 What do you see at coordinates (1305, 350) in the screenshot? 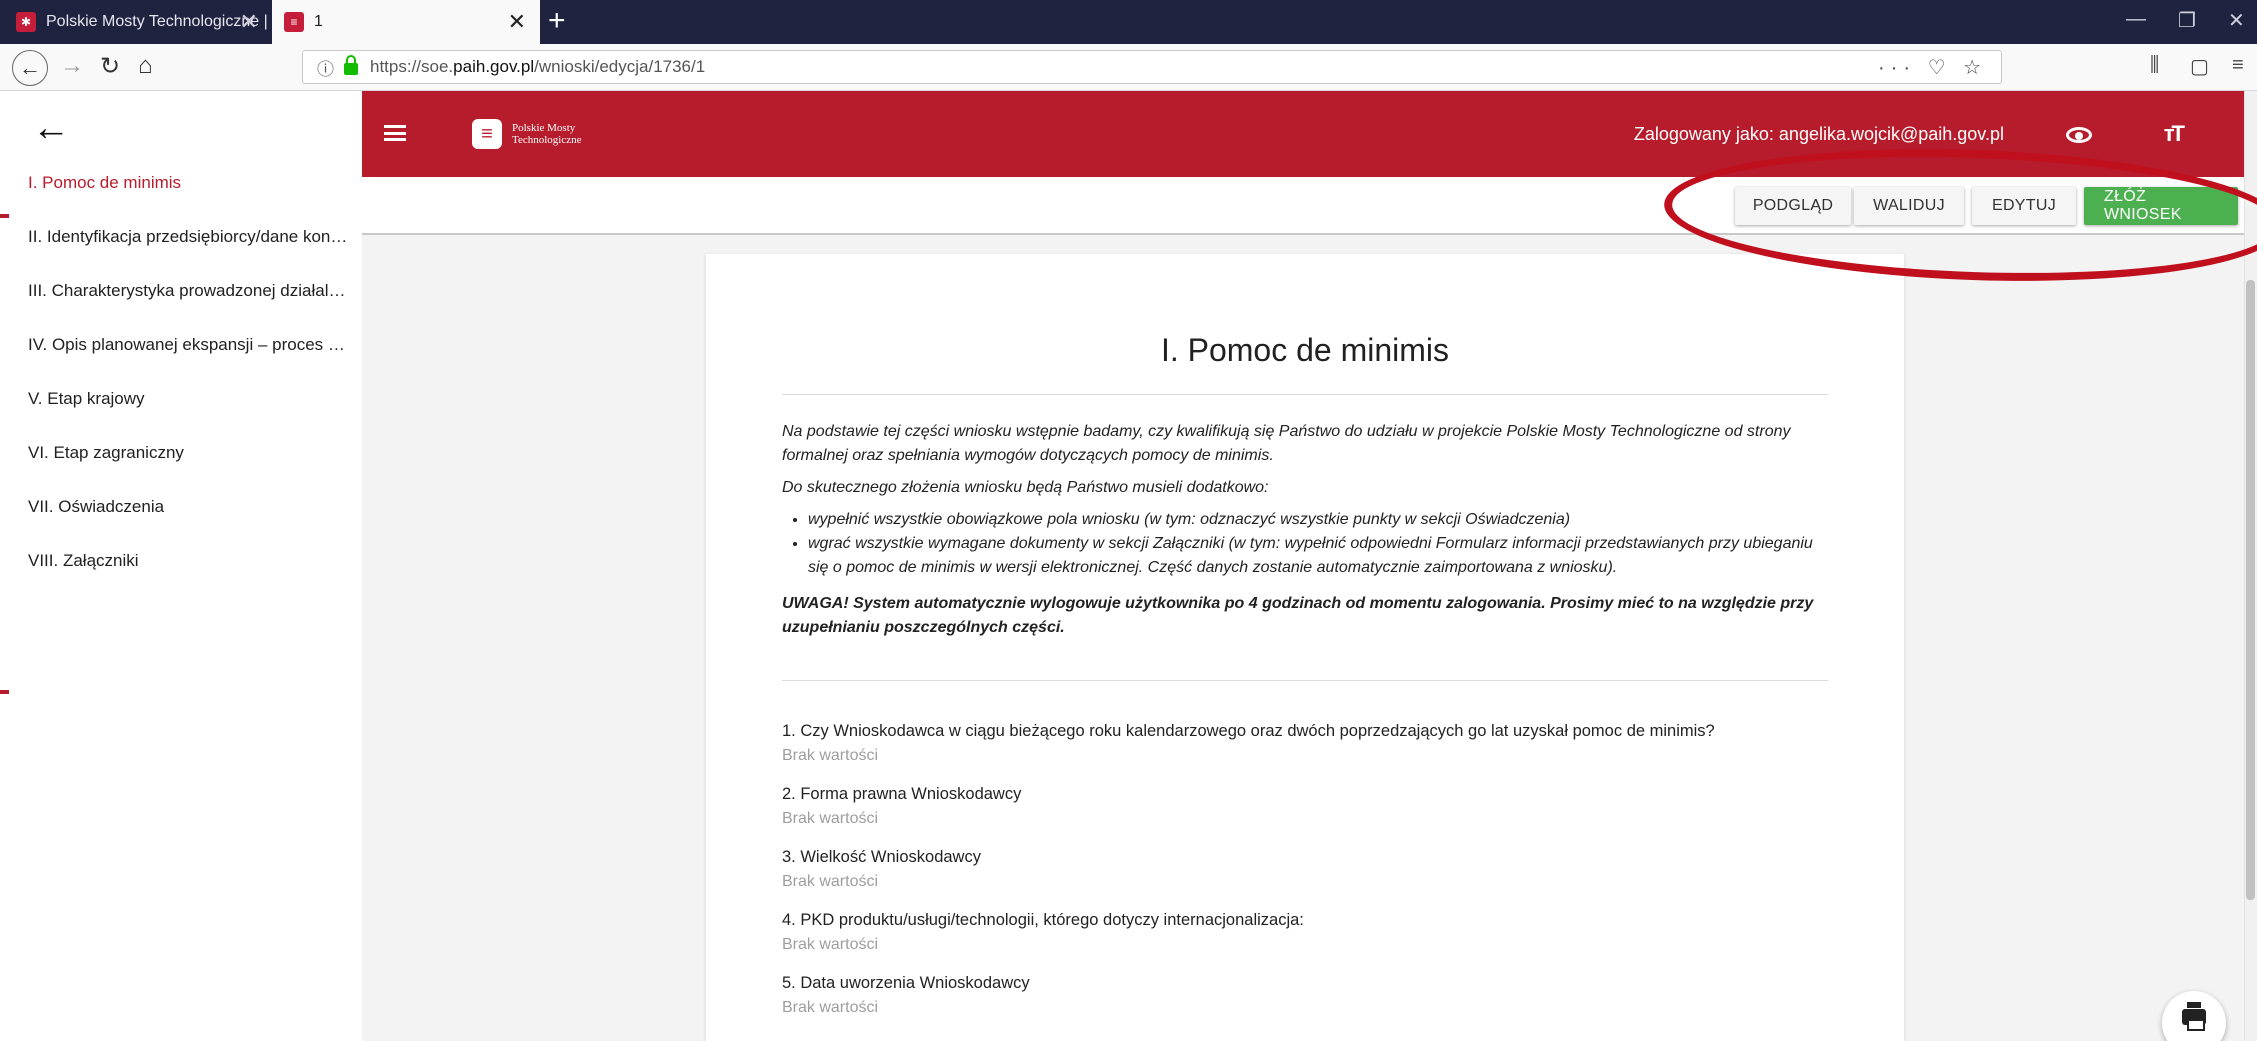
I see `page-title: I. Pomoc de minimis` at bounding box center [1305, 350].